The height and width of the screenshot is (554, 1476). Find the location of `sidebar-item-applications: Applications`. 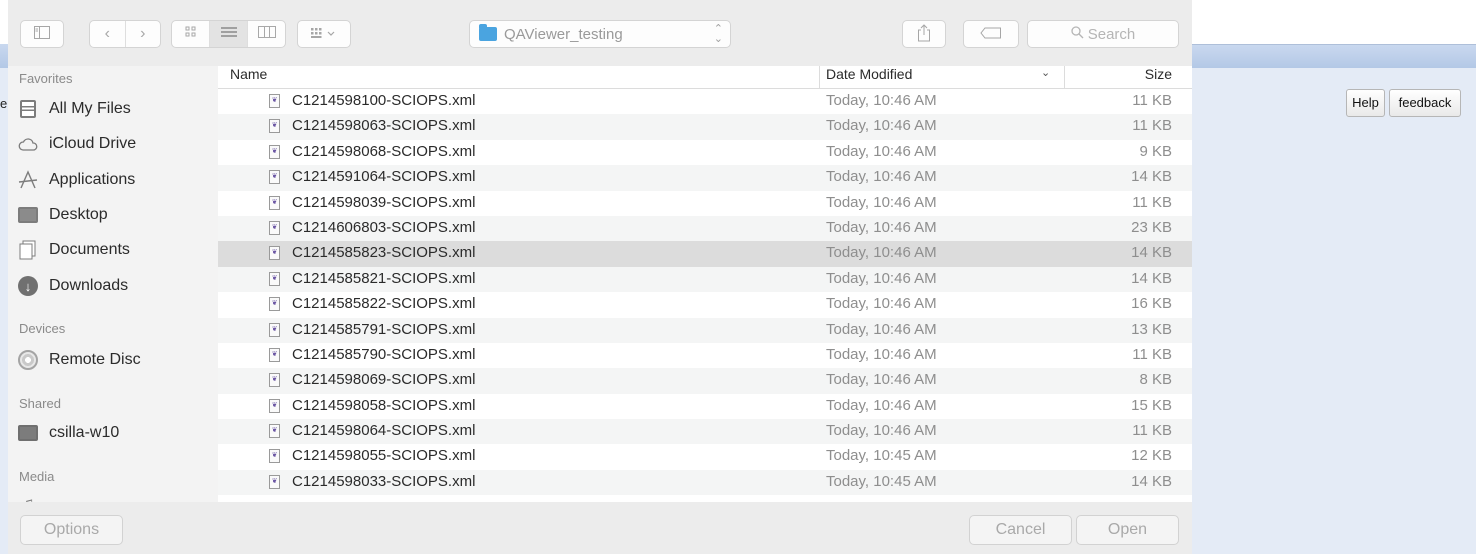

sidebar-item-applications: Applications is located at coordinates (76, 180).